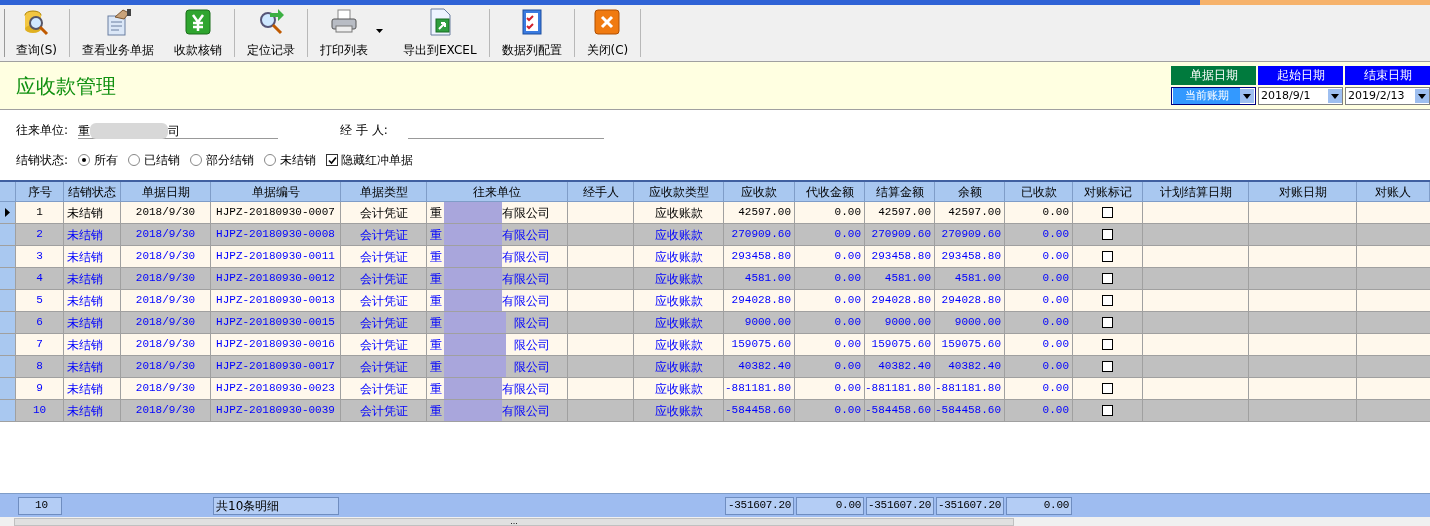  Describe the element at coordinates (66, 86) in the screenshot. I see `page-title: 应收款管理` at that location.